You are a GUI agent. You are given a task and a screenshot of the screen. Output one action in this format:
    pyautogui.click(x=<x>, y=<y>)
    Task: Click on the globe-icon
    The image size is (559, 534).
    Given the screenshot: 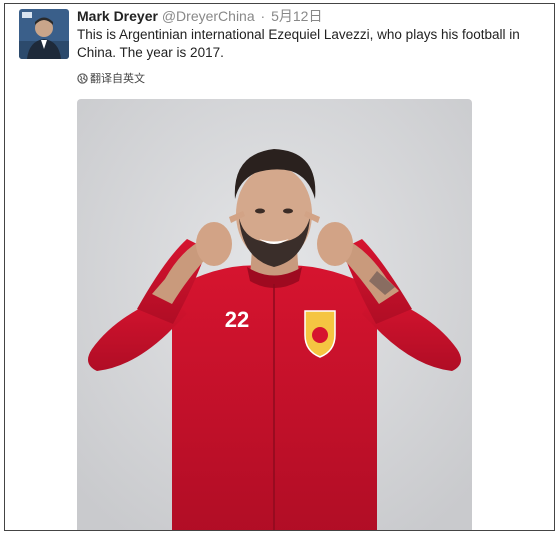 What is the action you would take?
    pyautogui.click(x=82, y=78)
    